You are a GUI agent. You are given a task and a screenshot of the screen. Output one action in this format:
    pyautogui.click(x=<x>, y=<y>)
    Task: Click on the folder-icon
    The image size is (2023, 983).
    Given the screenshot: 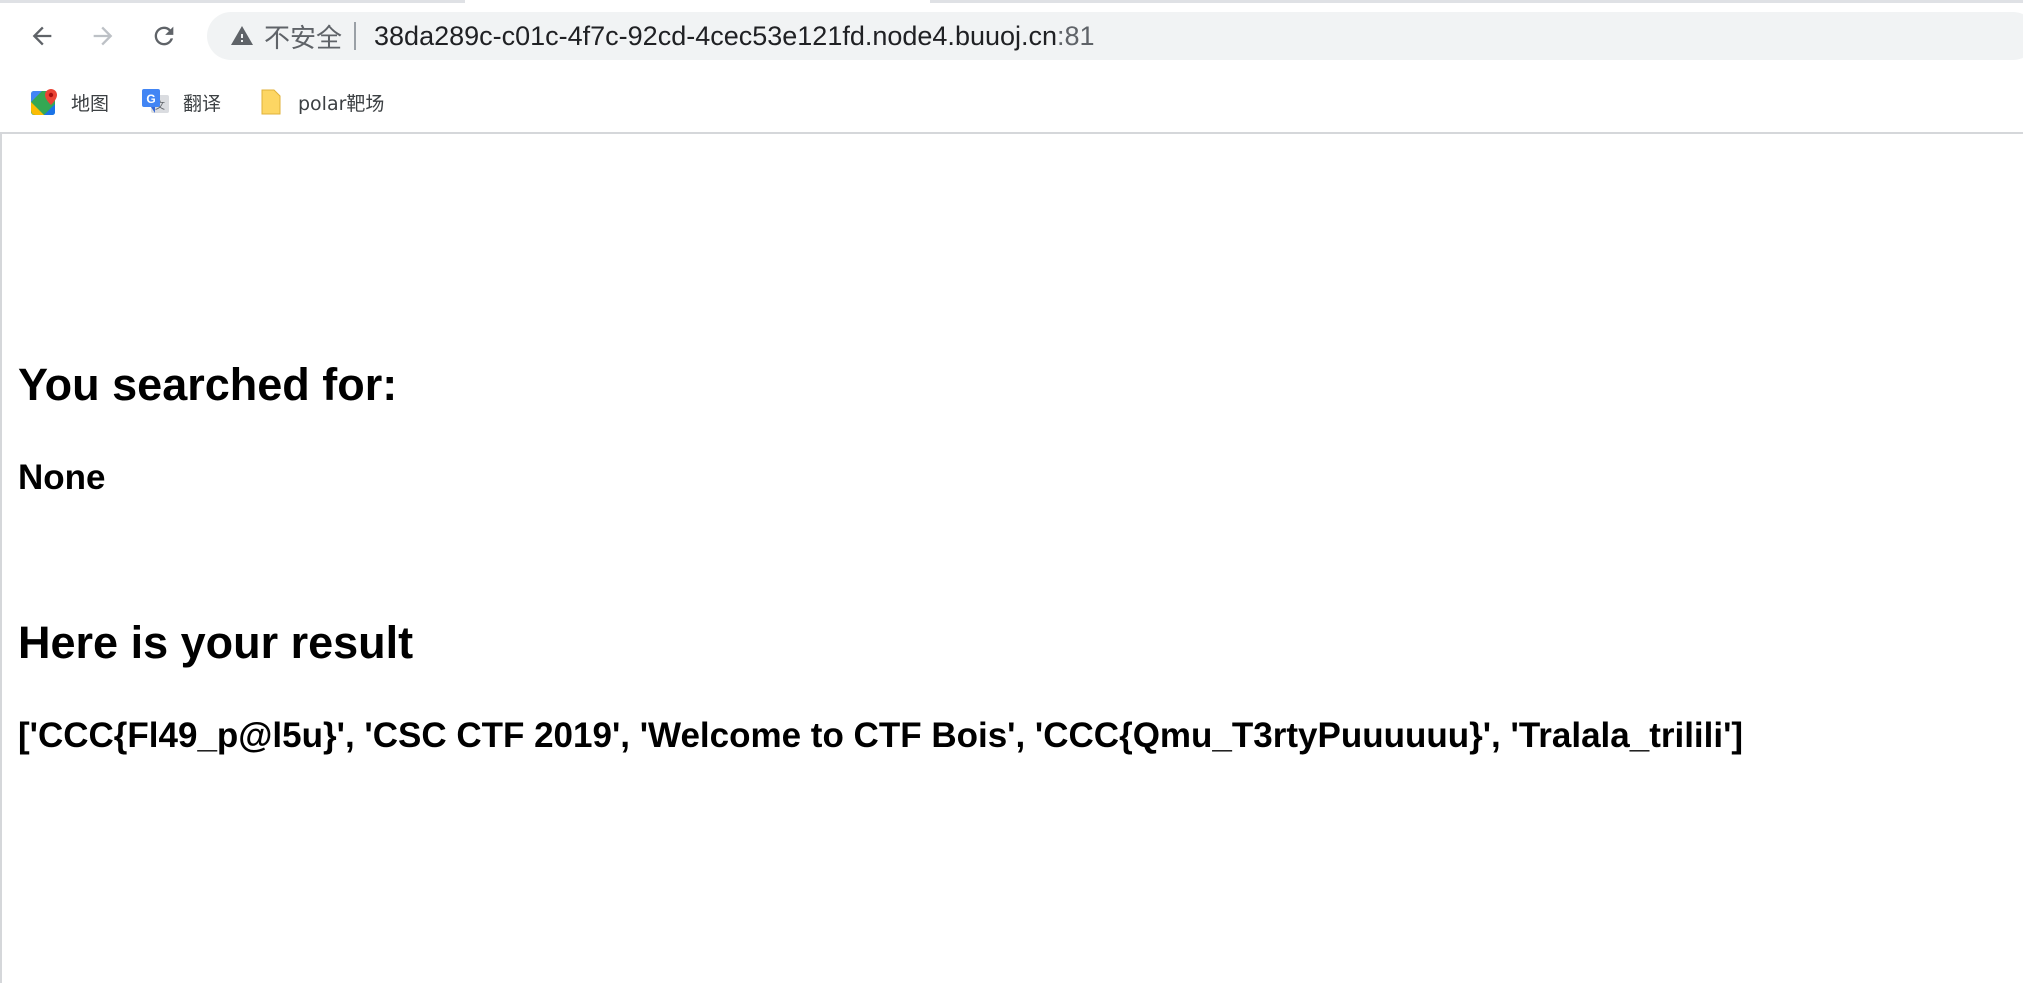 What is the action you would take?
    pyautogui.click(x=271, y=102)
    